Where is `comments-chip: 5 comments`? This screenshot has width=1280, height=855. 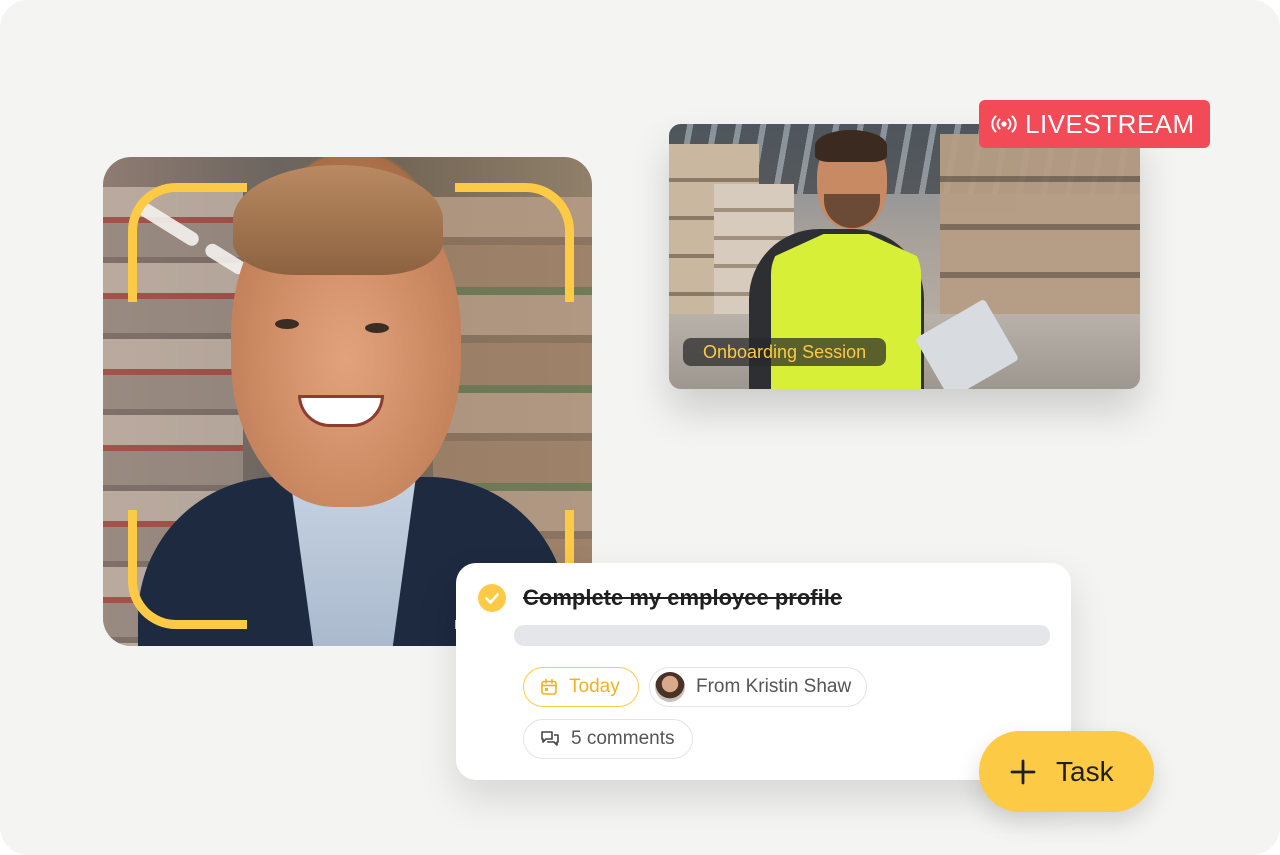
comments-chip: 5 comments is located at coordinates (608, 739).